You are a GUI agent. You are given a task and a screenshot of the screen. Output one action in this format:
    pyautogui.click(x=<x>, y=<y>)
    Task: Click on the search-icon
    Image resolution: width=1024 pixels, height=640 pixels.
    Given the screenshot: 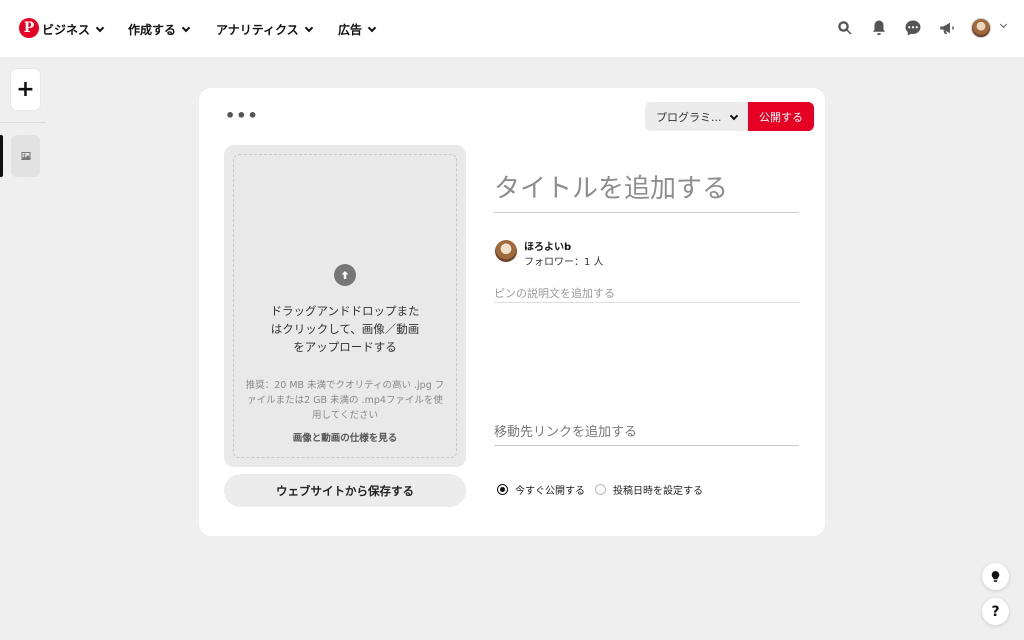 What is the action you would take?
    pyautogui.click(x=845, y=28)
    